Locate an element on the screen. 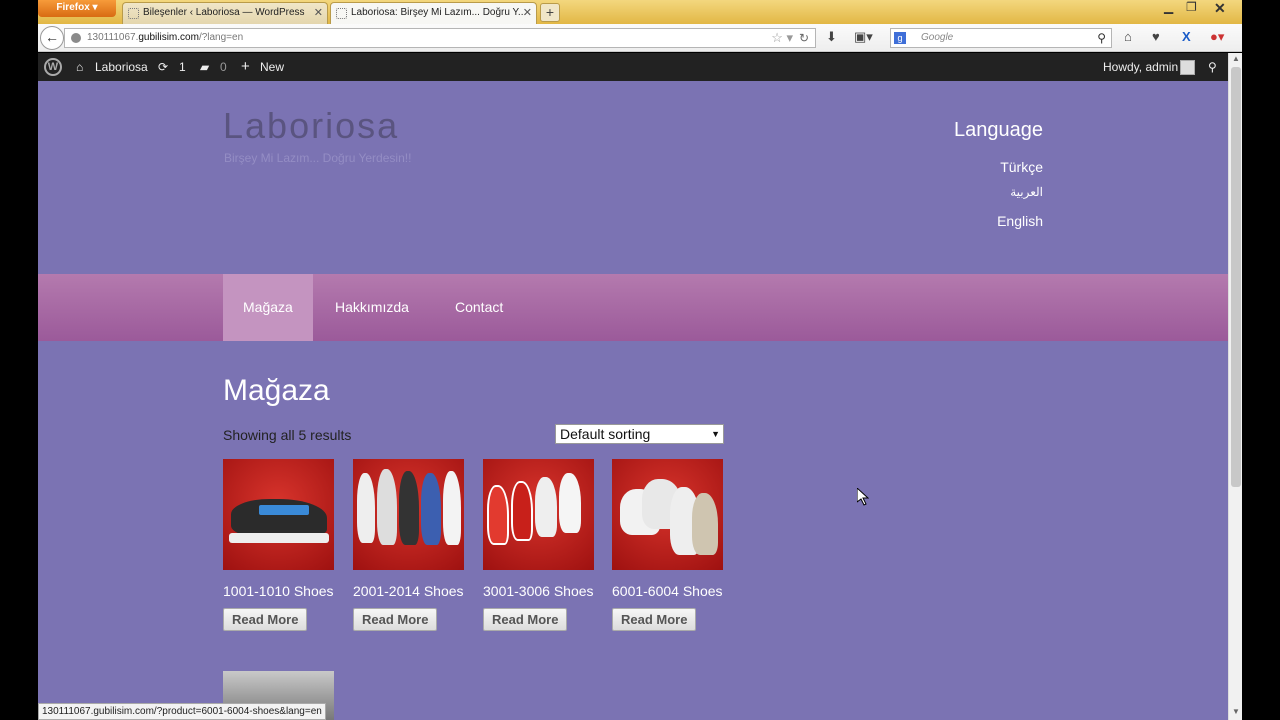  page-title: Mağaza is located at coordinates (276, 390).